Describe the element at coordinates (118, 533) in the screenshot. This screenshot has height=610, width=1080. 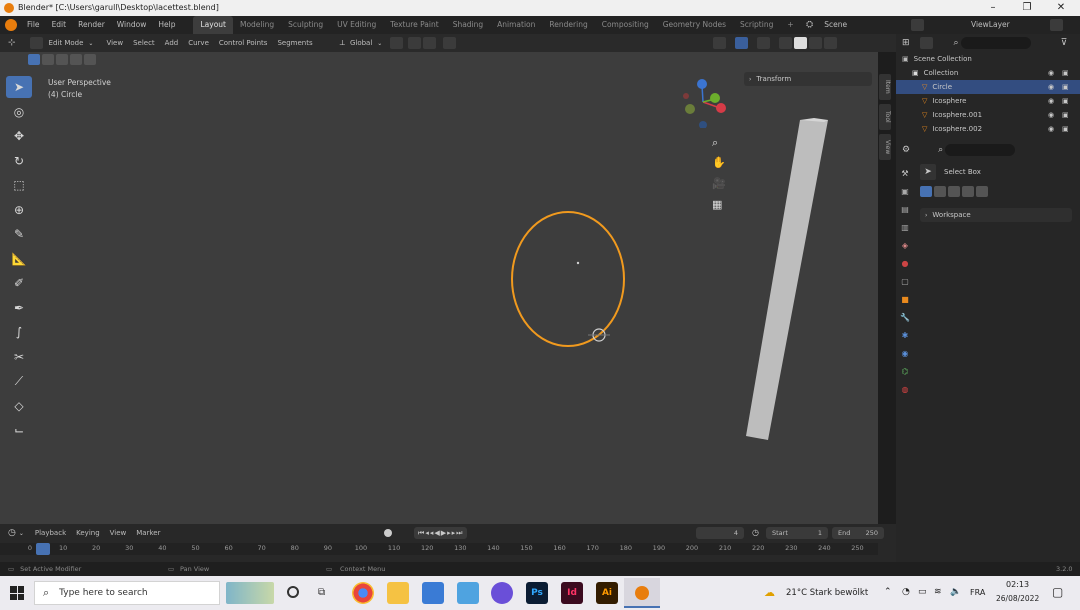
I see `menu-timeline-view: View` at that location.